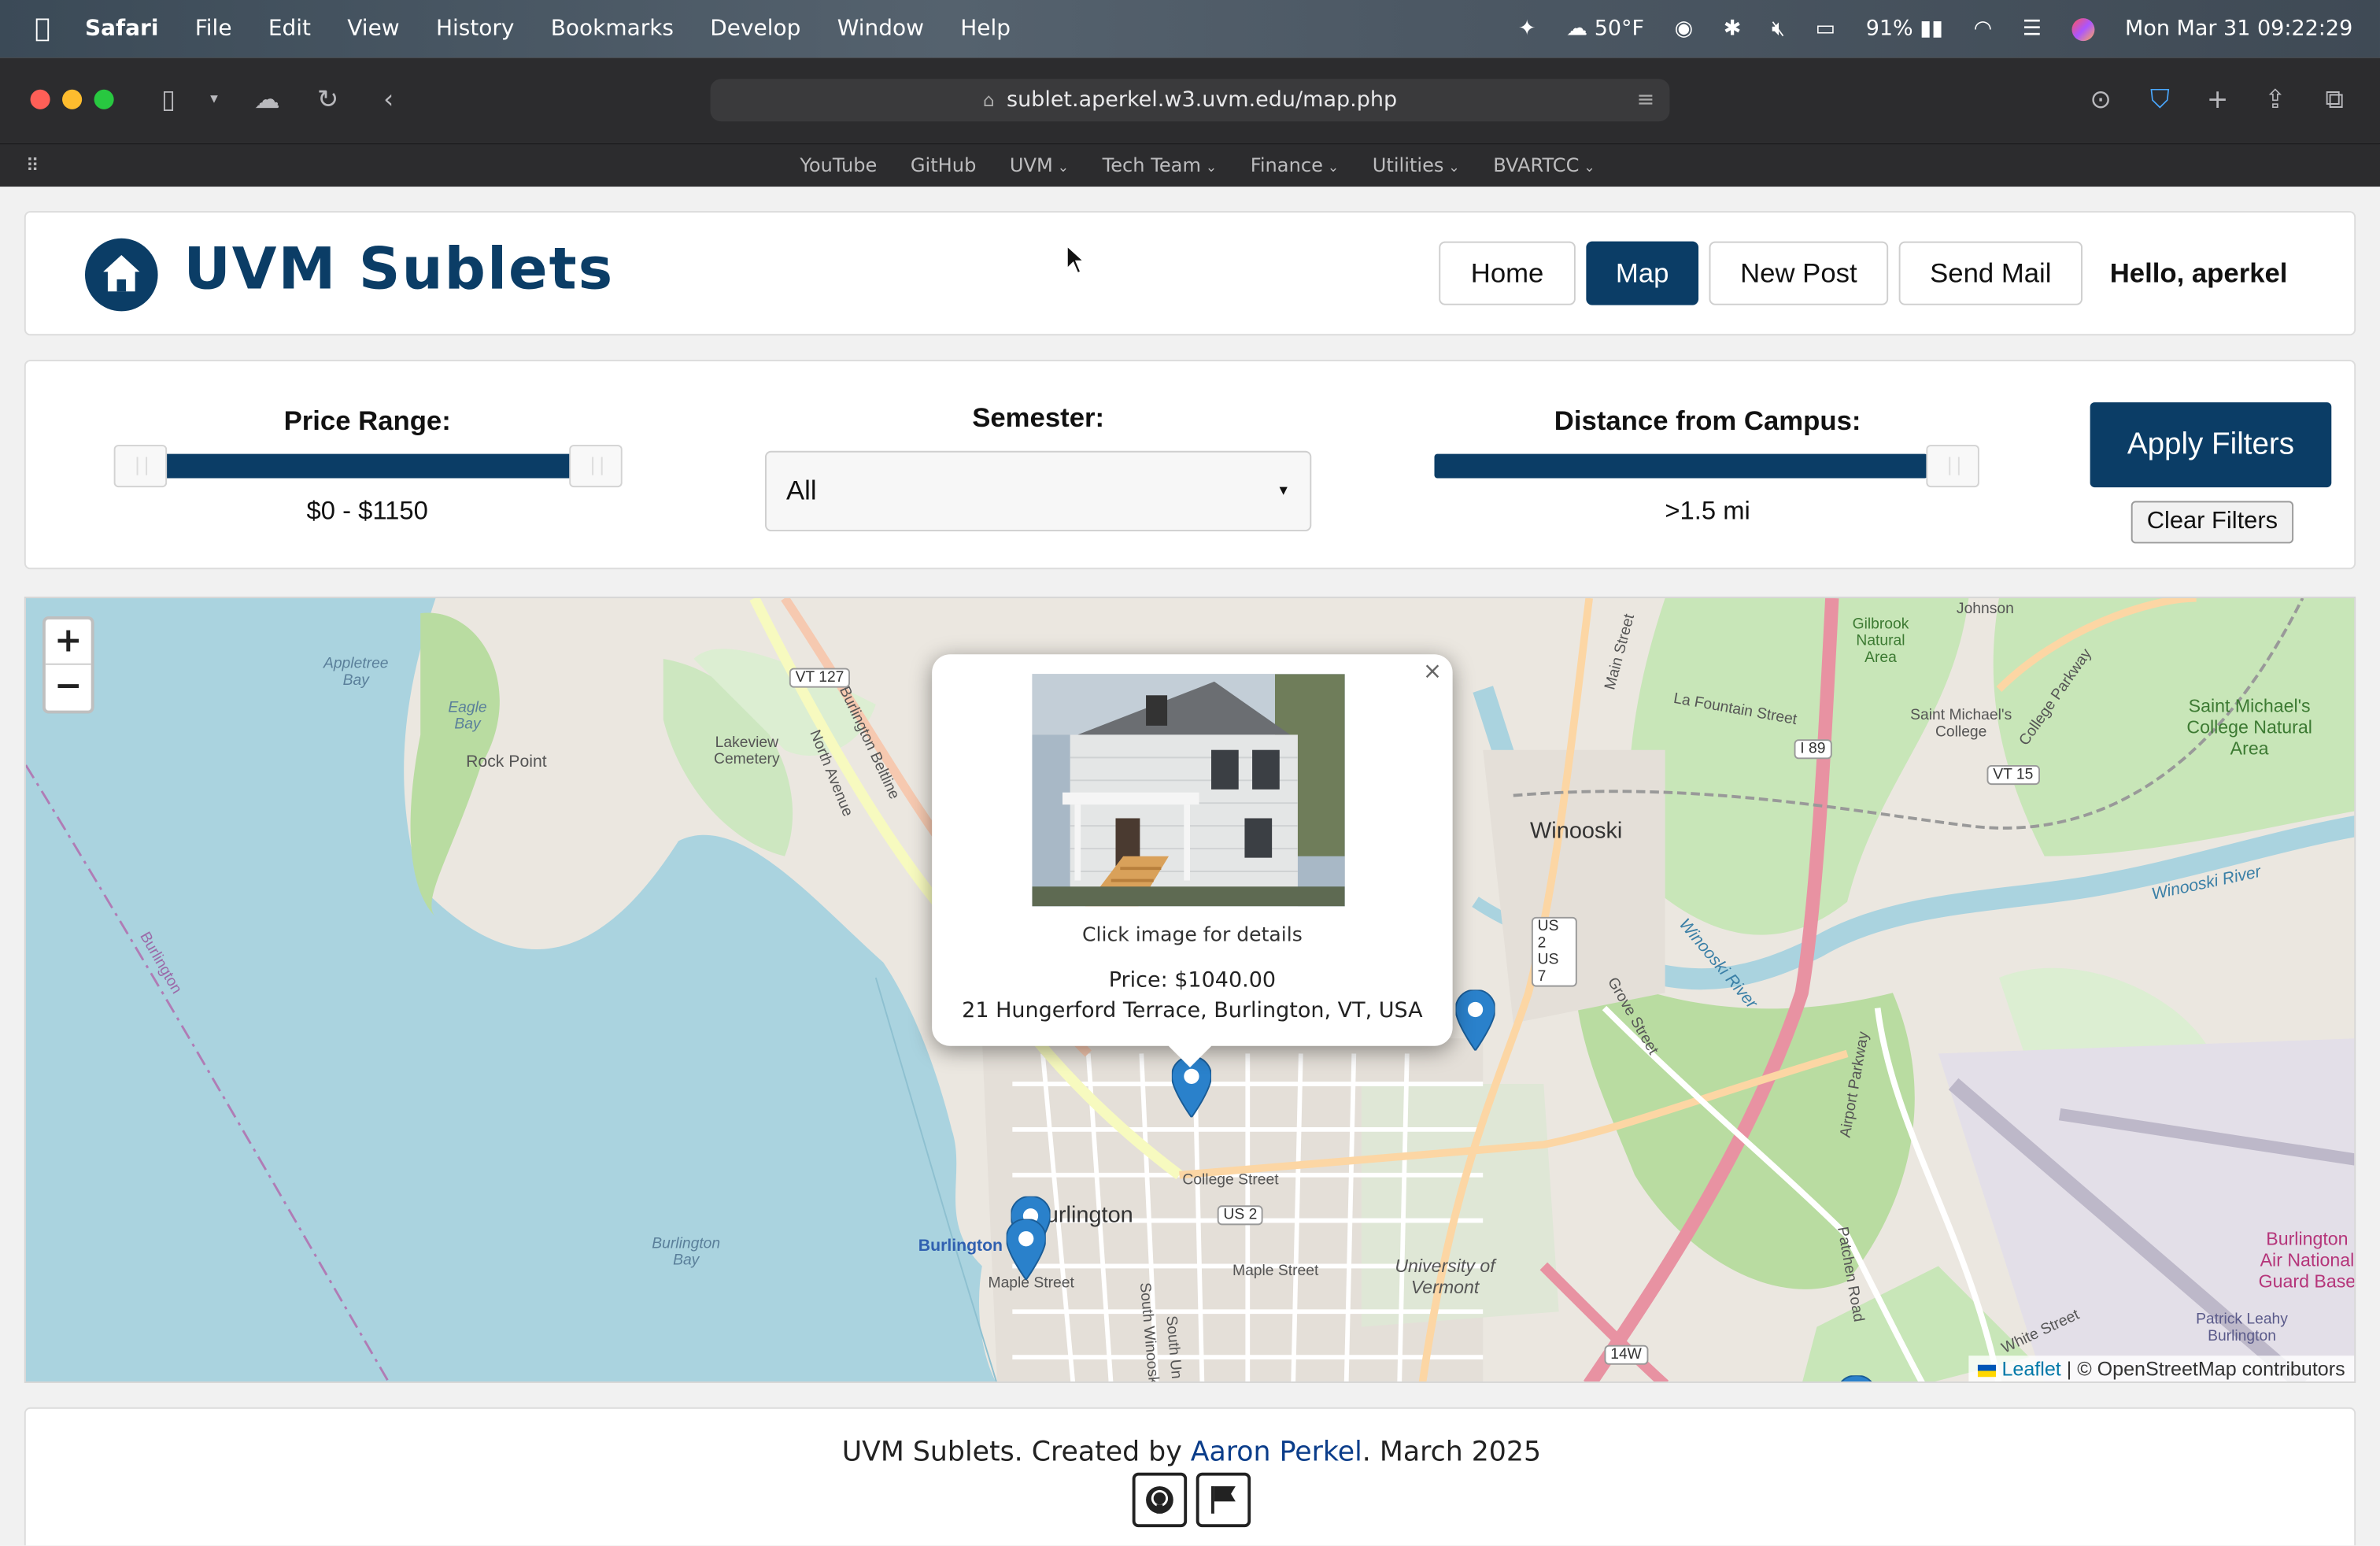  Describe the element at coordinates (1880, 641) in the screenshot. I see `map-label-gilbrook: Gilbrook Natural Area` at that location.